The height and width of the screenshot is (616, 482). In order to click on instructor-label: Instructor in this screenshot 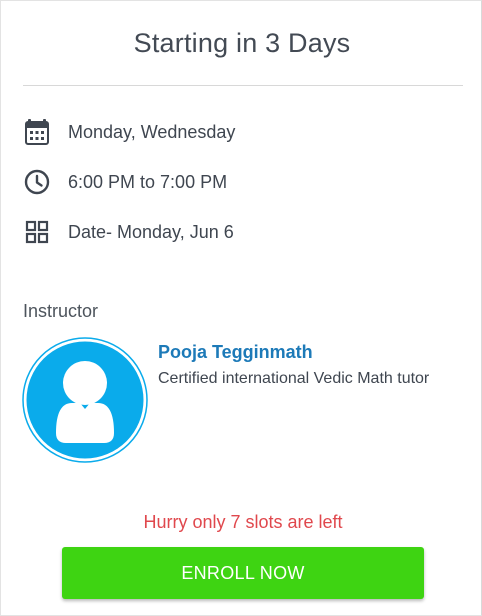, I will do `click(61, 311)`.